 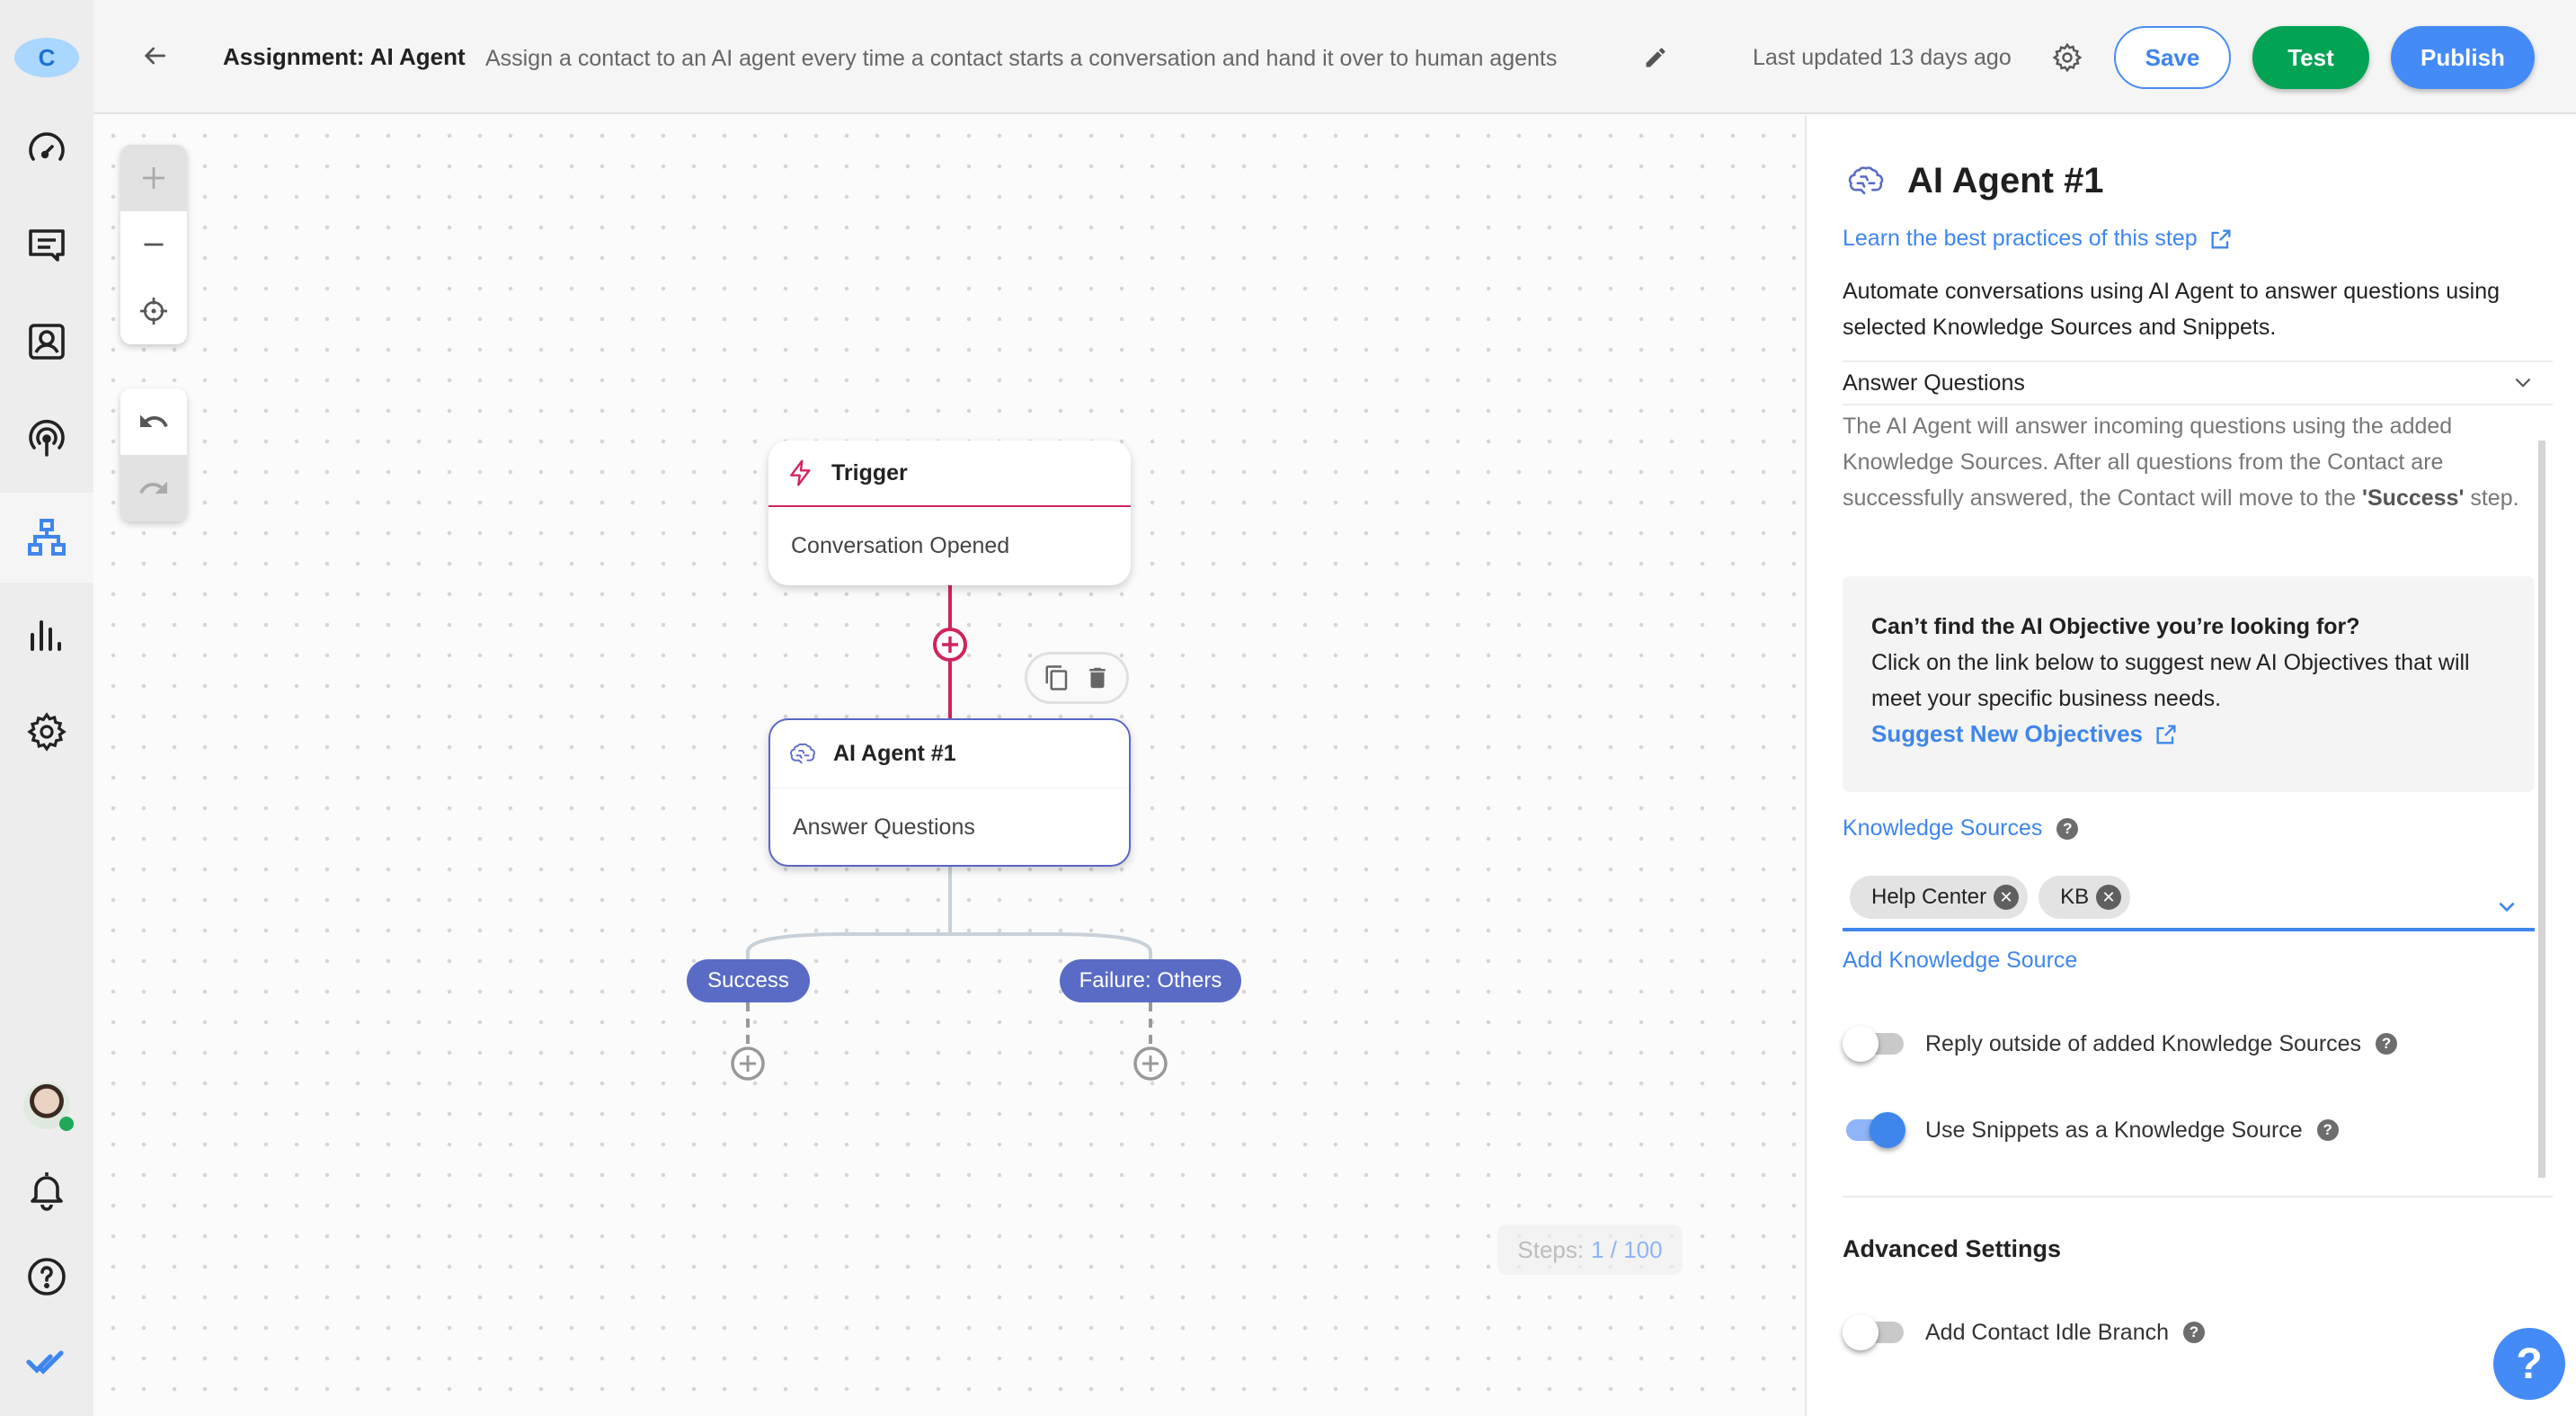 I want to click on user-menu, so click(x=46, y=1106).